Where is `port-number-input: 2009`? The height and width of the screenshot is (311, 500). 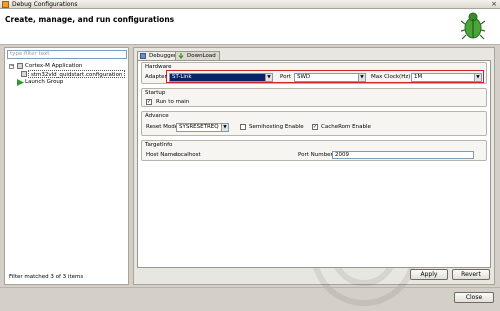
port-number-input: 2009 is located at coordinates (403, 155).